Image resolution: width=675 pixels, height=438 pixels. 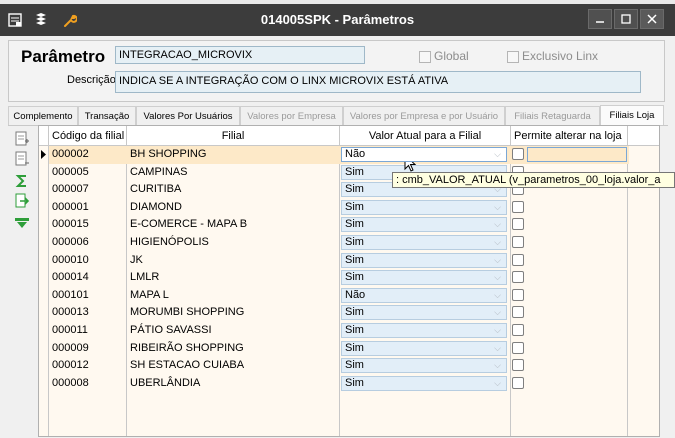 I want to click on parameter-field: INTEGRACAO_MICROVIX, so click(x=240, y=55).